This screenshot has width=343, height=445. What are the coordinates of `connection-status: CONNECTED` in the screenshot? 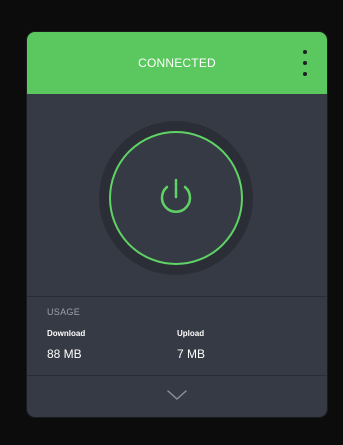 It's located at (177, 63).